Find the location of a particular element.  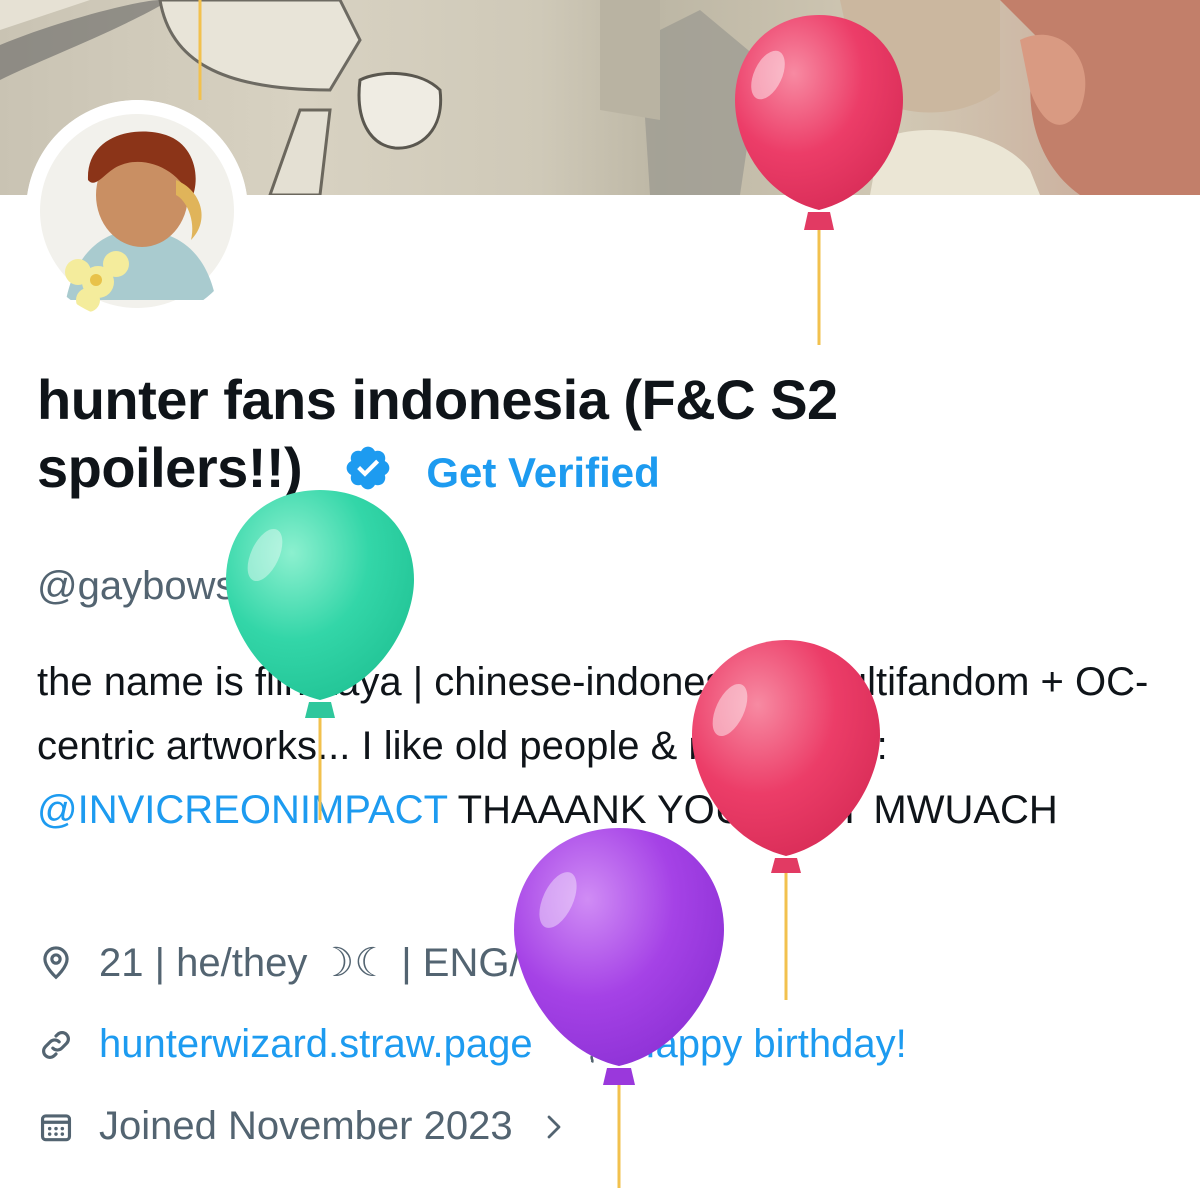

profile-location-row: 21 | he/they ☽☾ | ENG/IDN ok is located at coordinates (340, 963).